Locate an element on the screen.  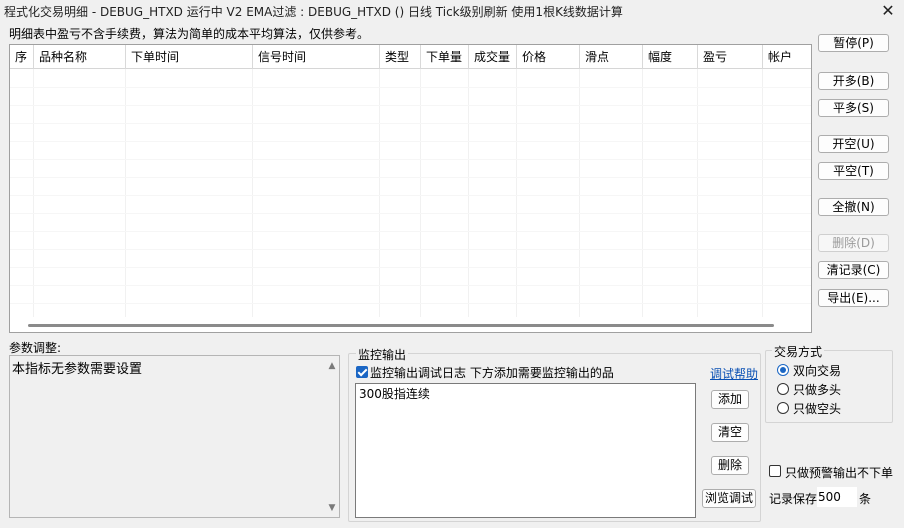
remove-button: 删除 is located at coordinates (730, 465).